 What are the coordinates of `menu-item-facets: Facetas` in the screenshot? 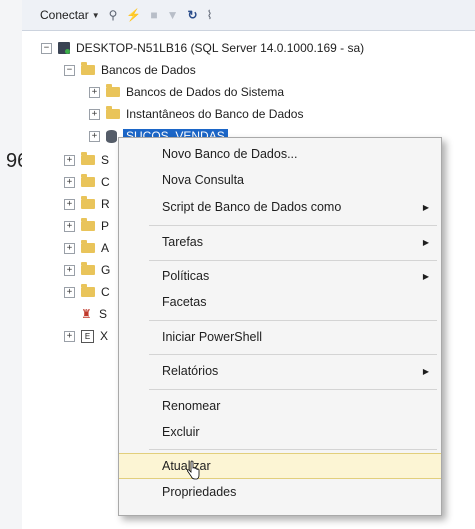 It's located at (280, 302).